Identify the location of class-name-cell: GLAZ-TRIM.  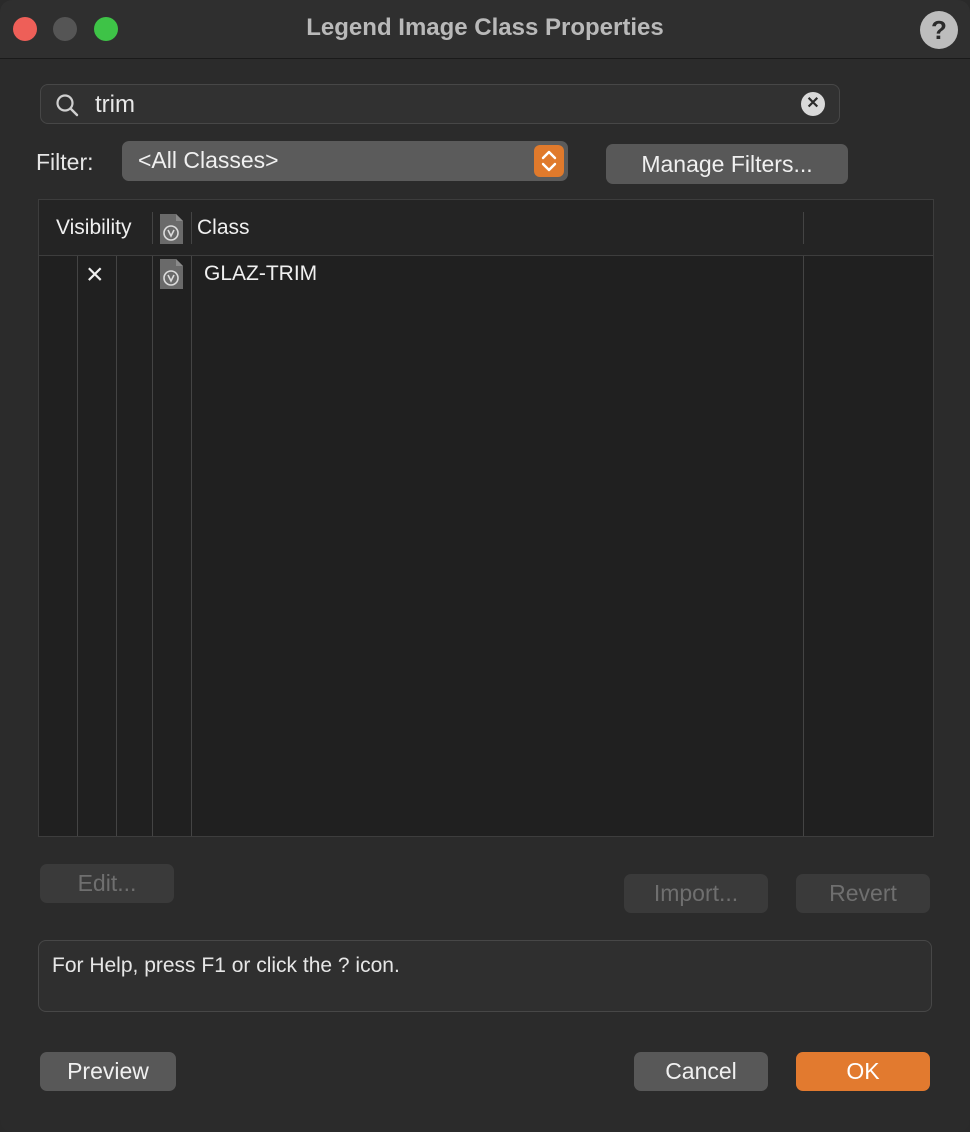
(260, 274).